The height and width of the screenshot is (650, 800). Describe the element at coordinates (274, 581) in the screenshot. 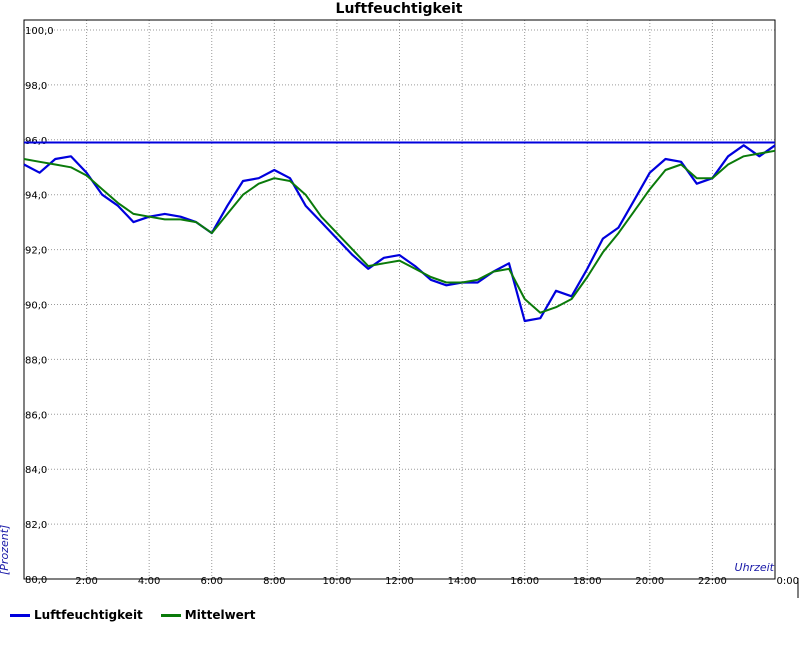

I see `x-tick-label: 8:00` at that location.